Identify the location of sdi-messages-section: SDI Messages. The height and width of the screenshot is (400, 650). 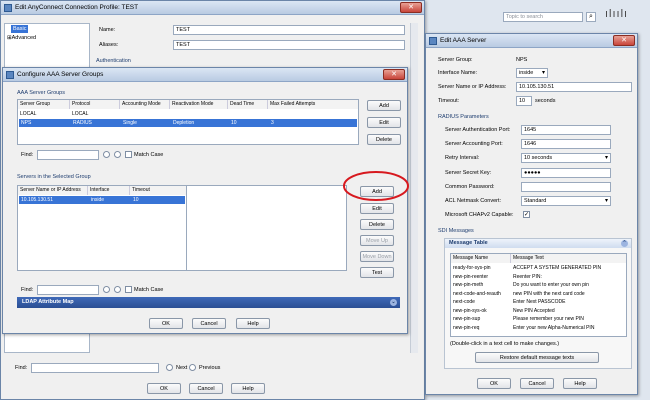
(456, 231).